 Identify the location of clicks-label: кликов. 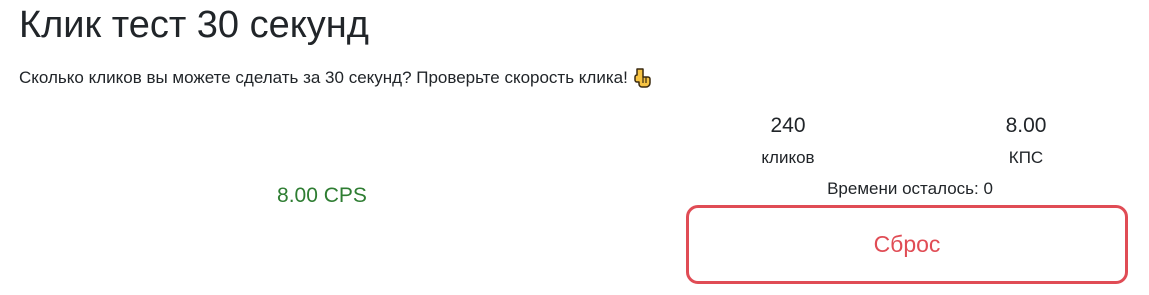
(788, 157).